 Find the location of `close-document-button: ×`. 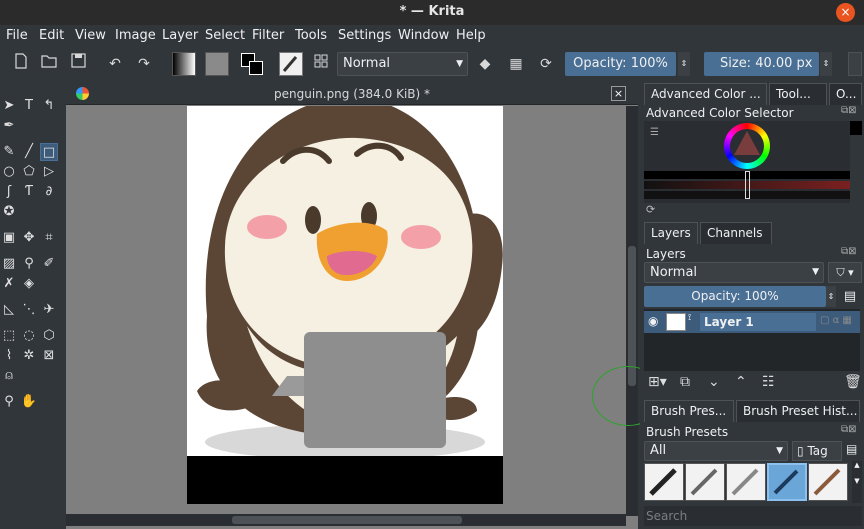

close-document-button: × is located at coordinates (618, 93).